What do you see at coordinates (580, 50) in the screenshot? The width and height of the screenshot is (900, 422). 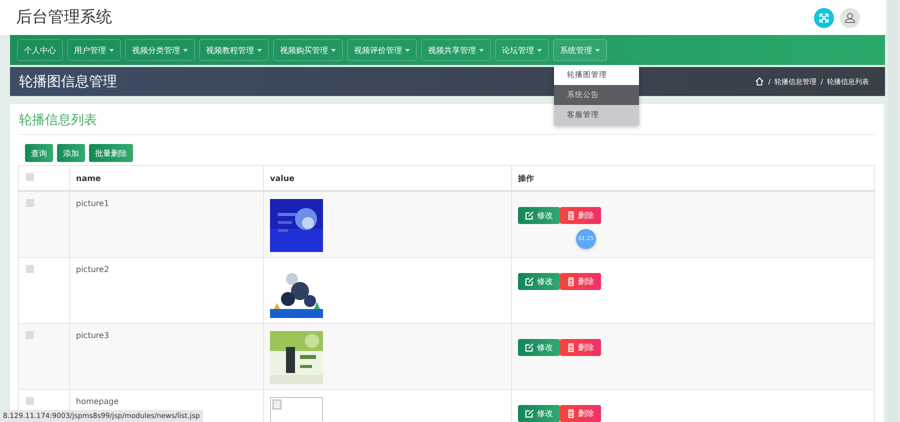 I see `nav-menu-item: 系统管理` at bounding box center [580, 50].